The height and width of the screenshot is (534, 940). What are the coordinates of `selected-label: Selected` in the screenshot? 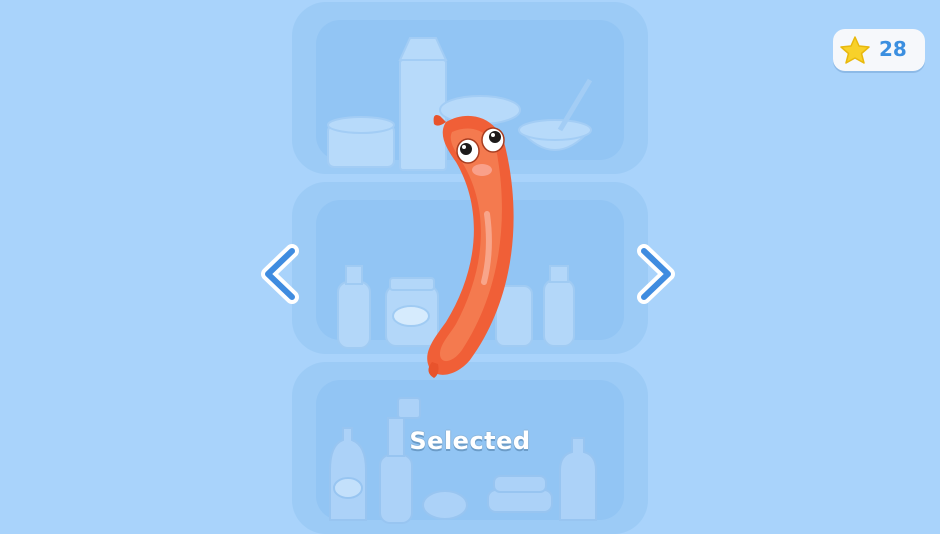 It's located at (470, 441).